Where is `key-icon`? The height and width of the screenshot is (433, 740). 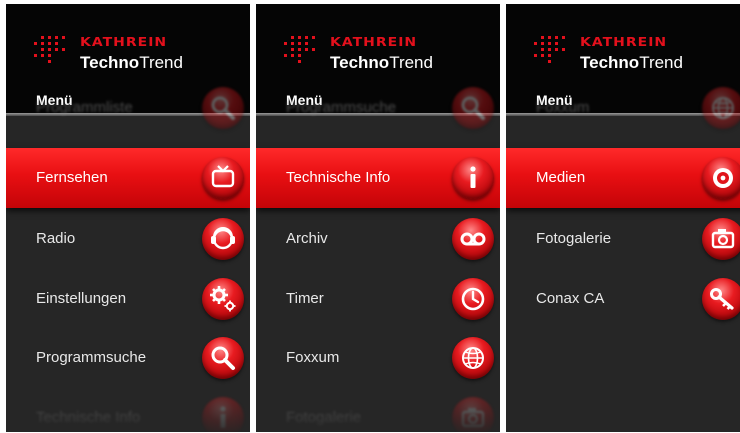 key-icon is located at coordinates (722, 299).